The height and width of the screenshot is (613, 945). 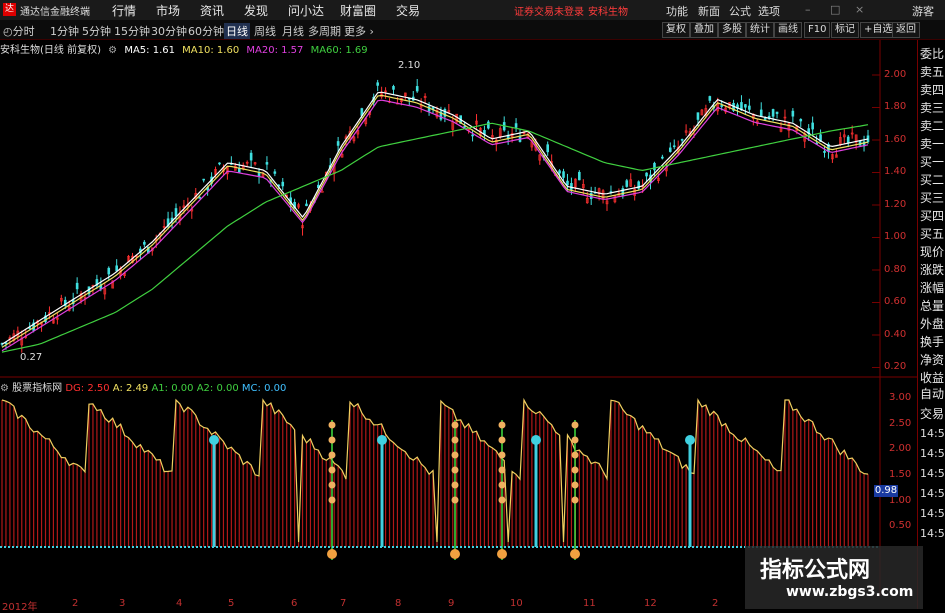 I want to click on side-label: 买五, so click(x=932, y=234).